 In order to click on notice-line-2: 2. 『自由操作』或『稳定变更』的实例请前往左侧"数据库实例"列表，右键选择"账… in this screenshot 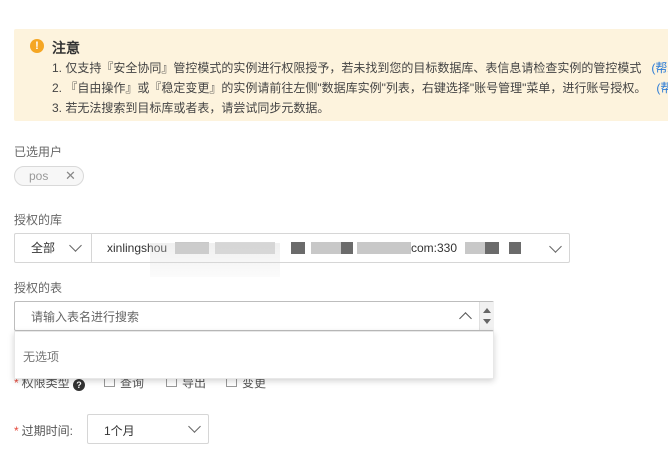, I will do `click(360, 87)`.